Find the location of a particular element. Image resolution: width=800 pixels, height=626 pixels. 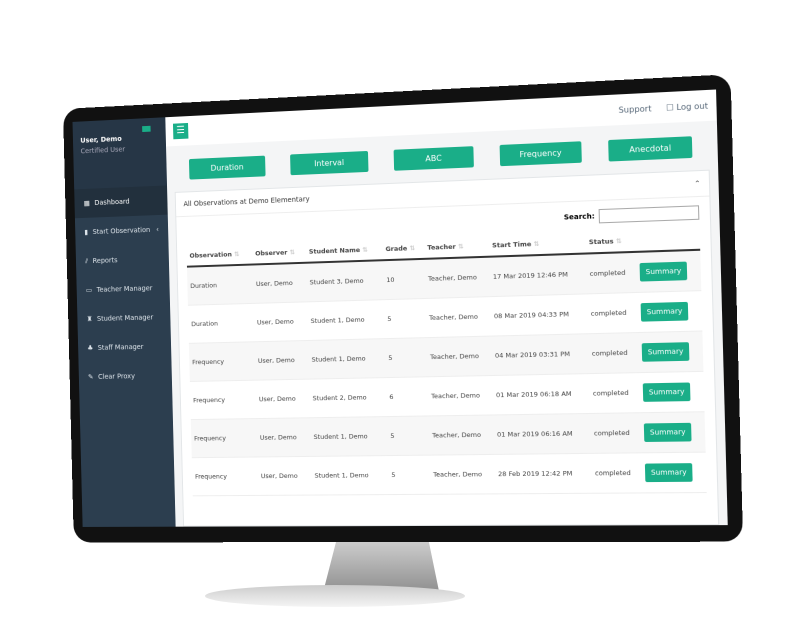

sidebar-item-teacher-manager: ▭ Teacher Manager is located at coordinates (123, 289).